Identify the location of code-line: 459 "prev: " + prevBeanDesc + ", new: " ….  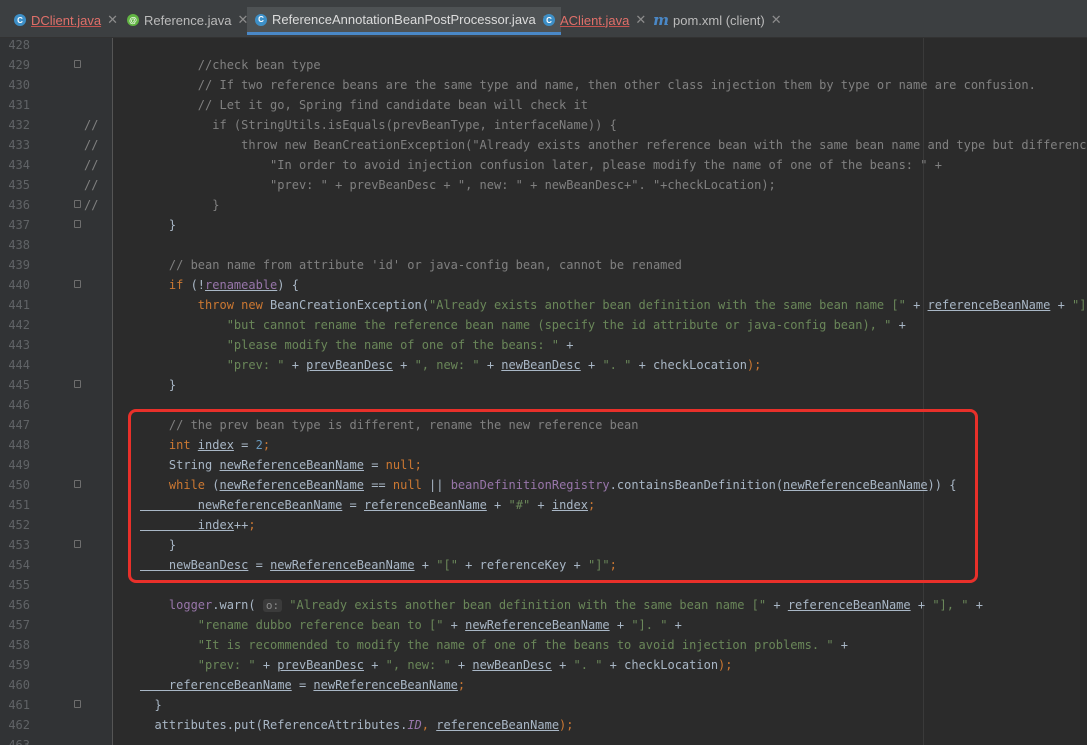
(543, 665).